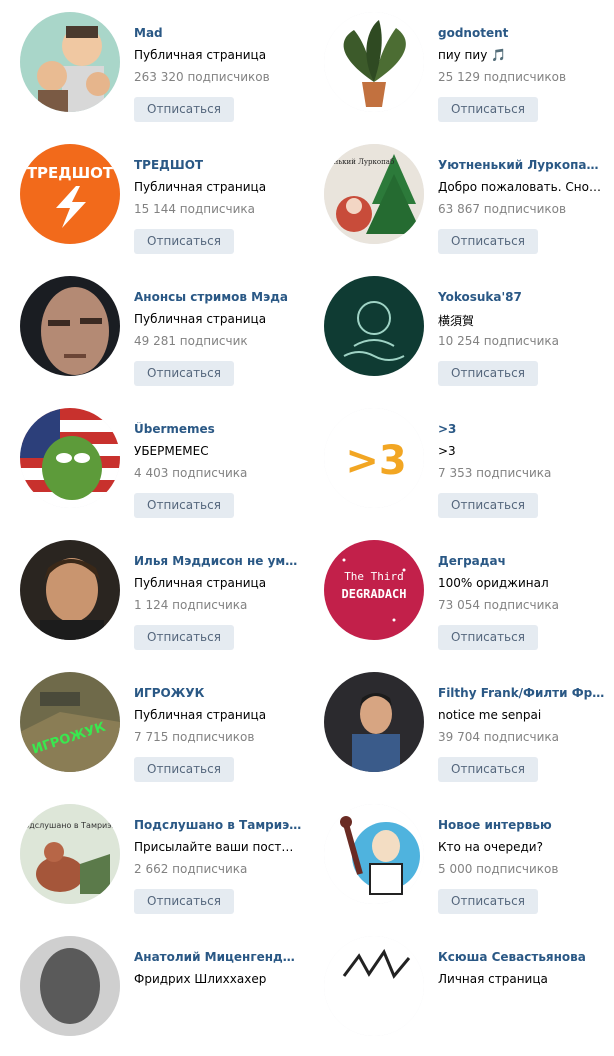  I want to click on pepe-frog-icon, so click(70, 458).